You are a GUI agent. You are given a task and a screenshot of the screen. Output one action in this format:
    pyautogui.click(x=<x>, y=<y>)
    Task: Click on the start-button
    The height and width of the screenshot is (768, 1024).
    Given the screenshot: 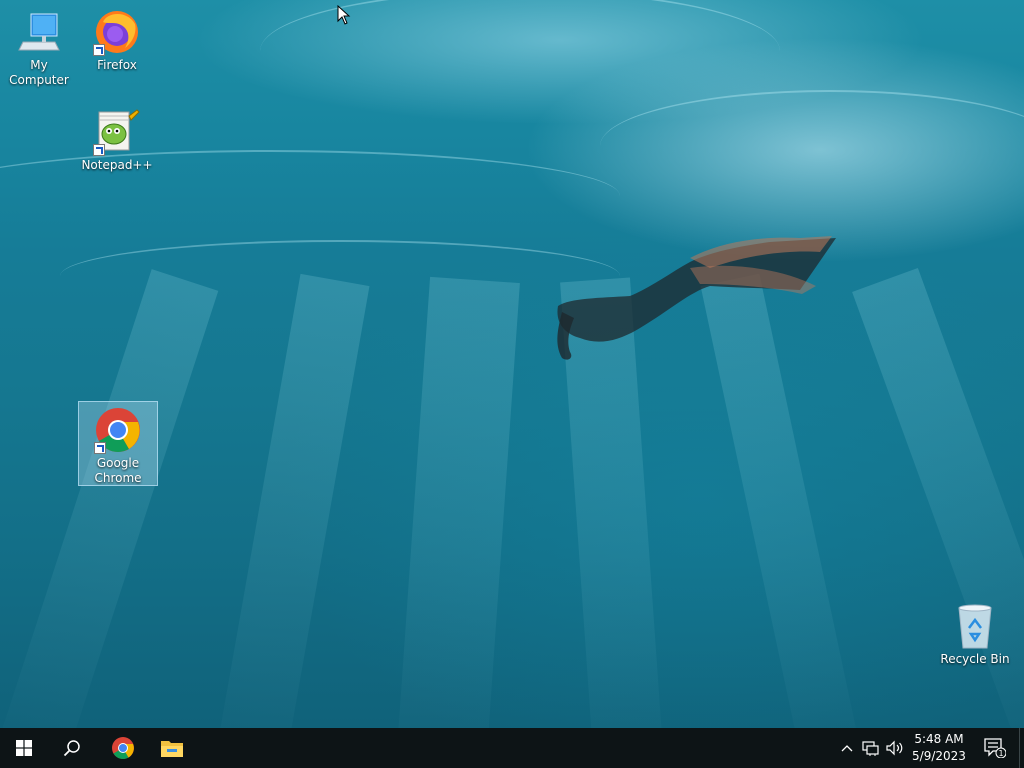 What is the action you would take?
    pyautogui.click(x=24, y=748)
    